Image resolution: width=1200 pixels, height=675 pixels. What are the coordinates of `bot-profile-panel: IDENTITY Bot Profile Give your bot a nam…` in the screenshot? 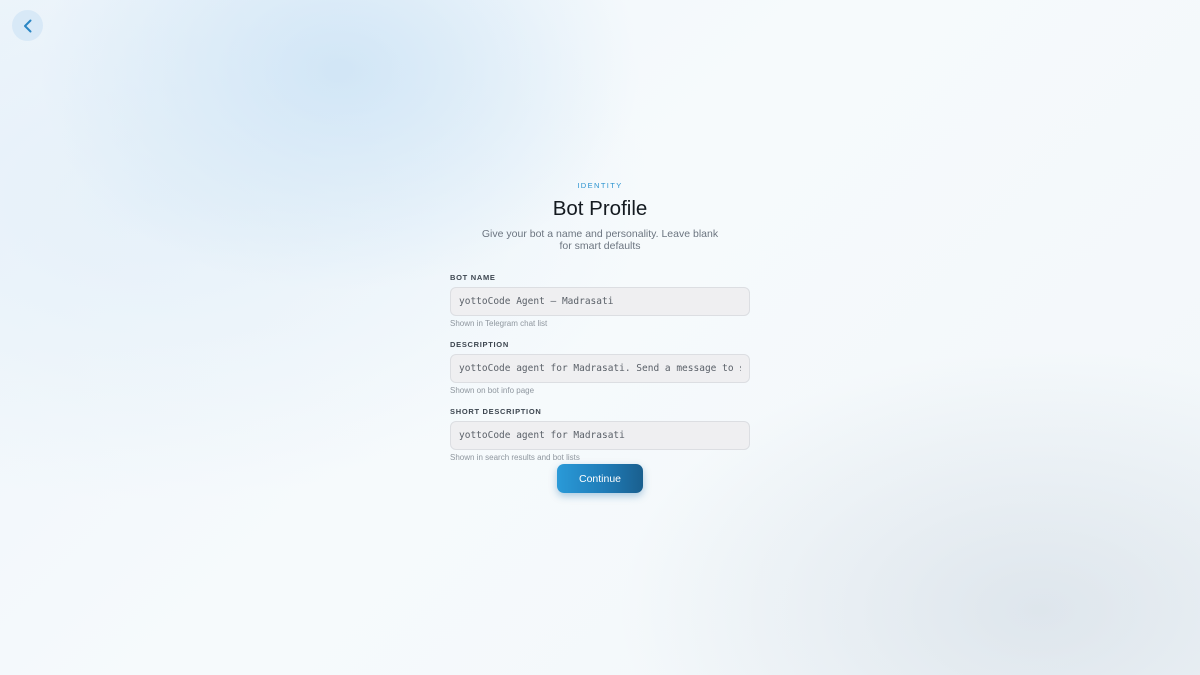 It's located at (600, 322).